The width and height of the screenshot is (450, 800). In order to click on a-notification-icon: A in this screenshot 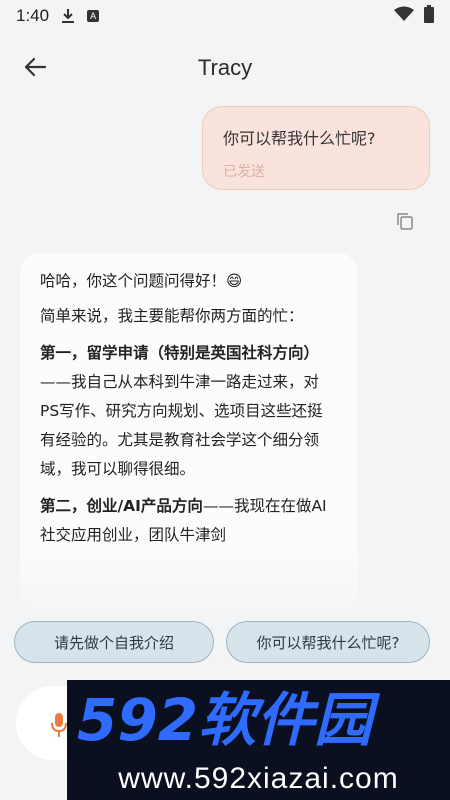, I will do `click(93, 16)`.